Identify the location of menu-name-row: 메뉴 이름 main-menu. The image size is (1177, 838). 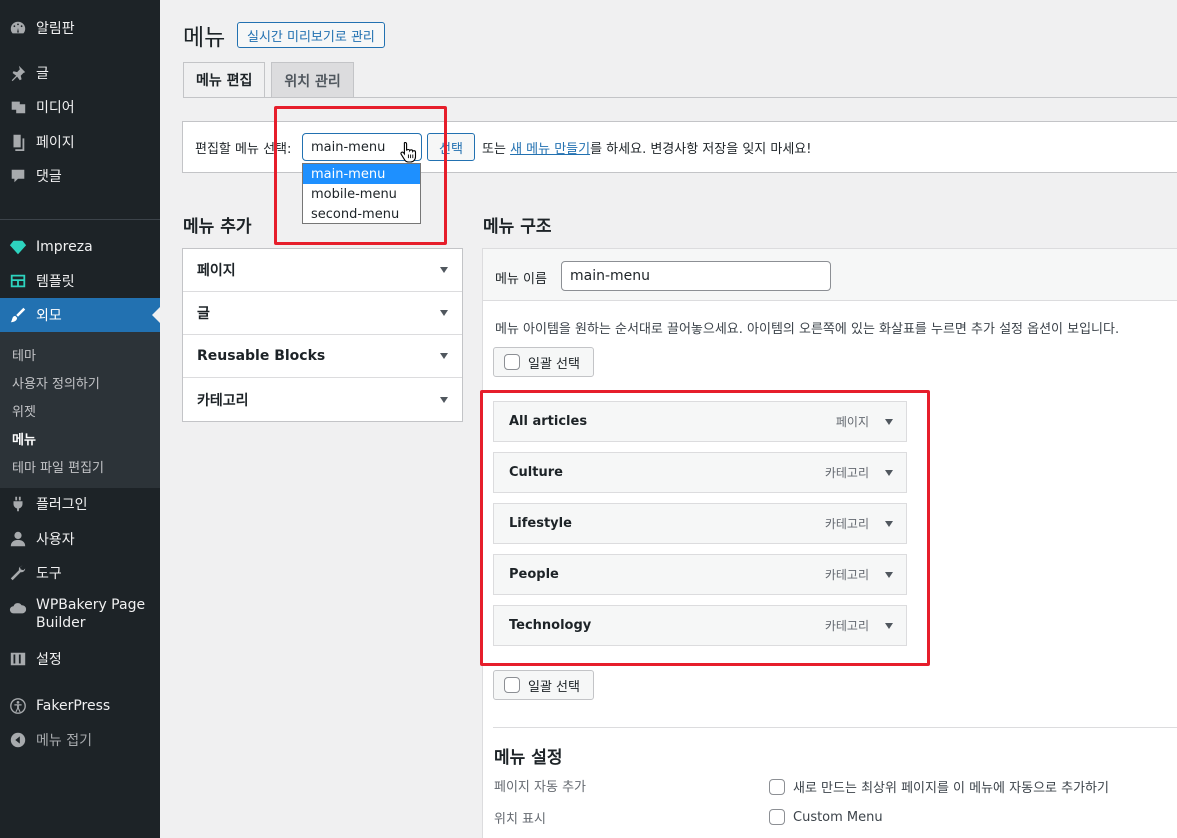
(830, 275).